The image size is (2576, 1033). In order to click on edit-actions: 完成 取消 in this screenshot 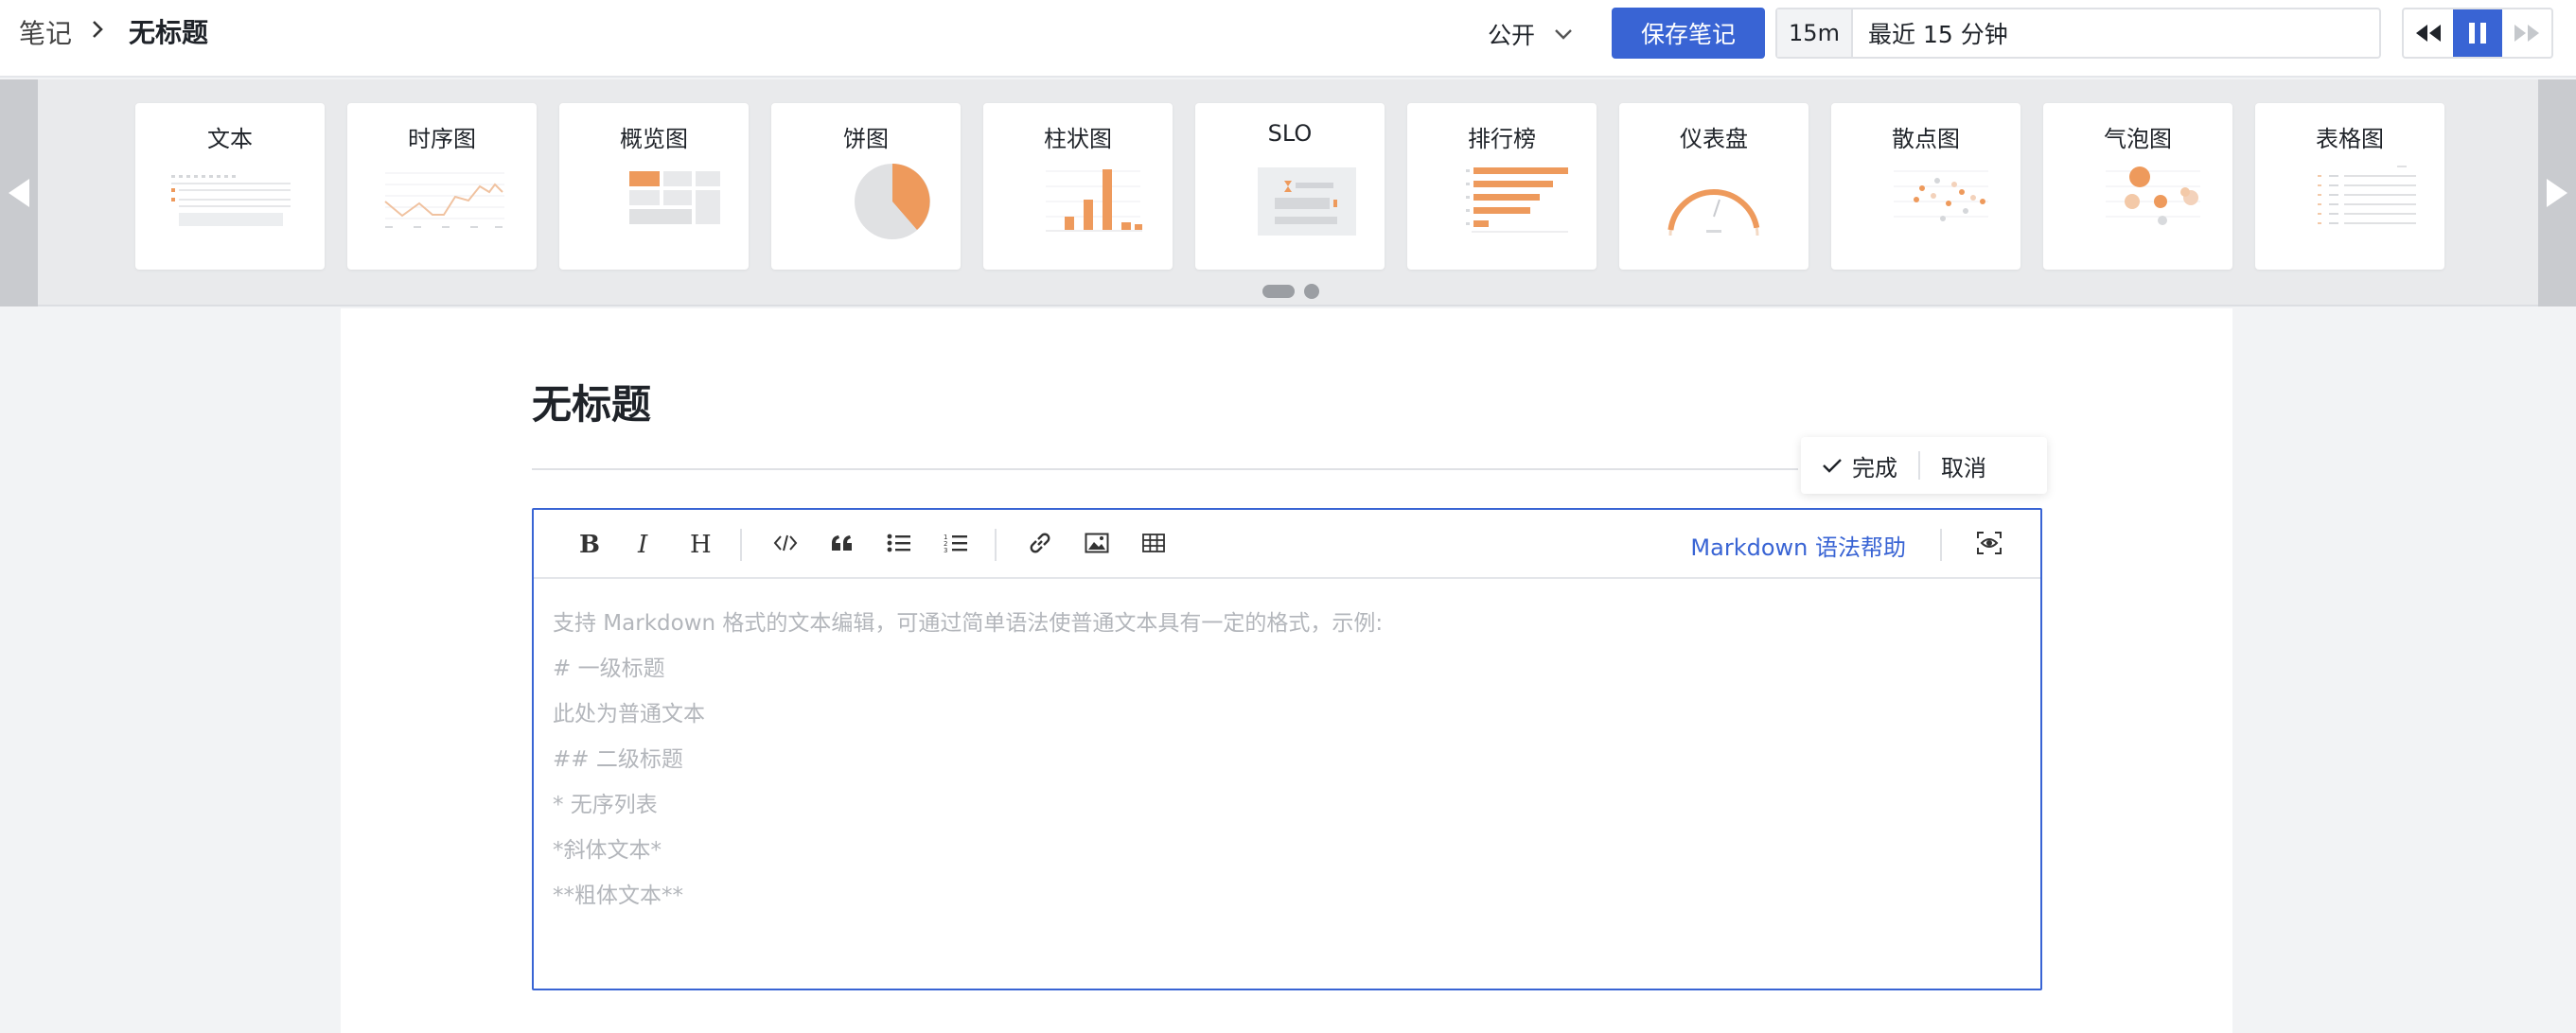, I will do `click(1924, 466)`.